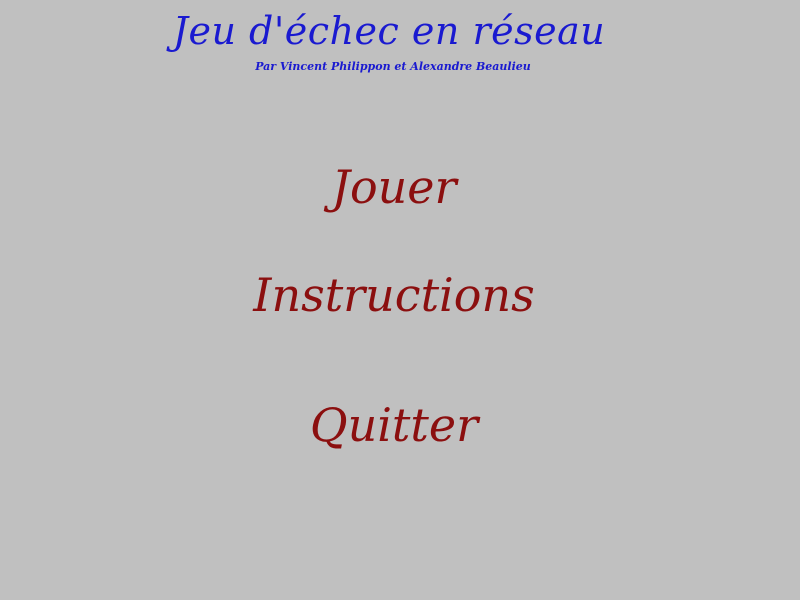 Image resolution: width=800 pixels, height=600 pixels. Describe the element at coordinates (394, 187) in the screenshot. I see `play-button: Jouer` at that location.